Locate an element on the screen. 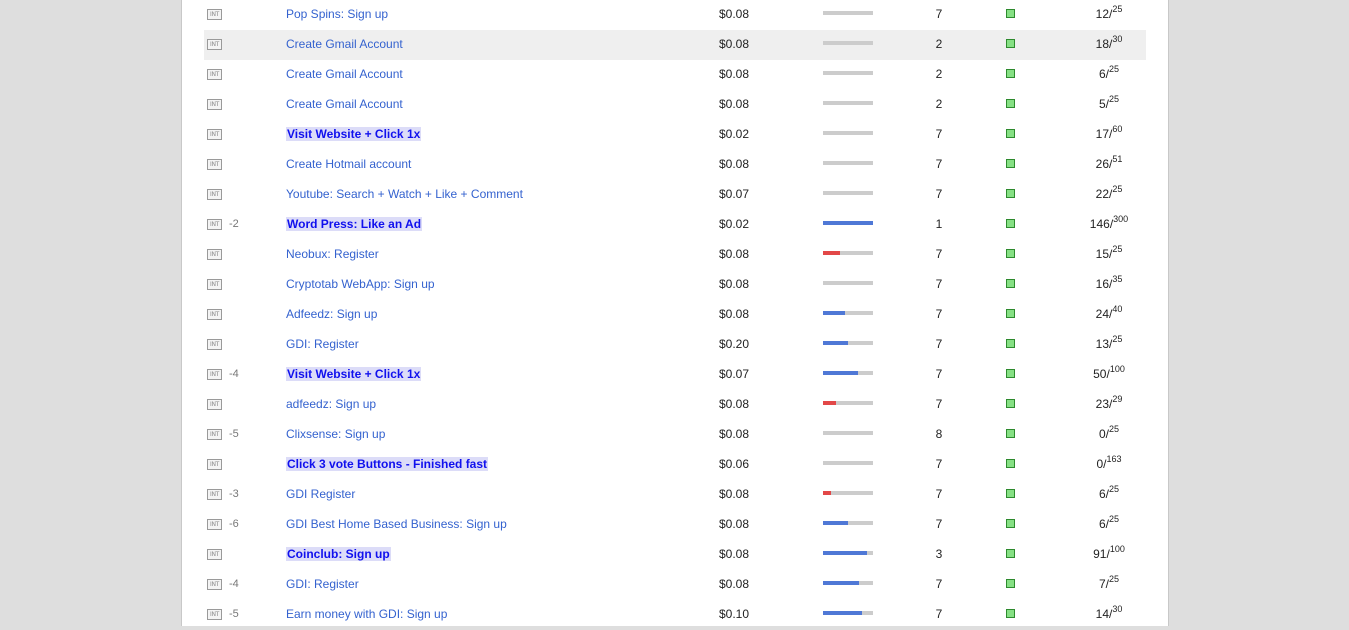 The width and height of the screenshot is (1349, 630). task-link: Coinclub: Sign up is located at coordinates (338, 555).